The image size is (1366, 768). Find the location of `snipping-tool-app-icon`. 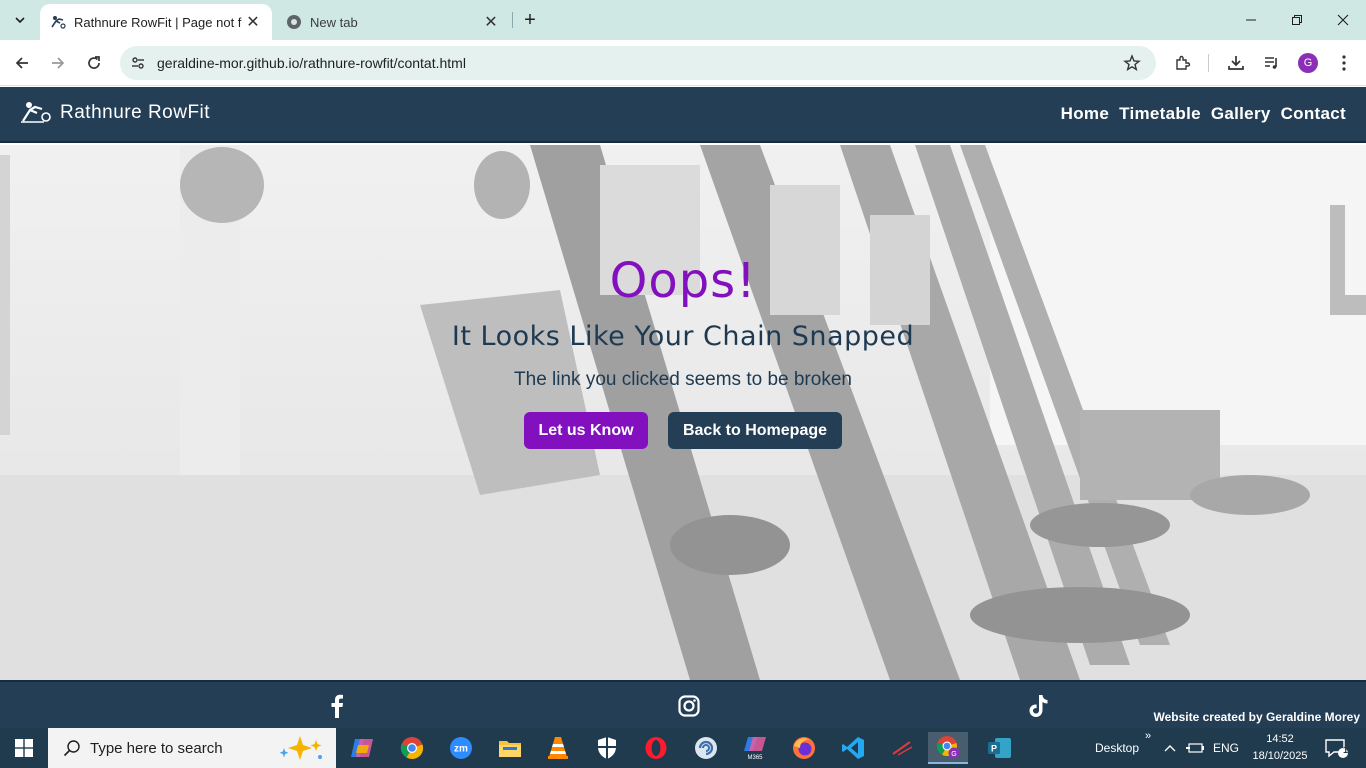

snipping-tool-app-icon is located at coordinates (902, 748).